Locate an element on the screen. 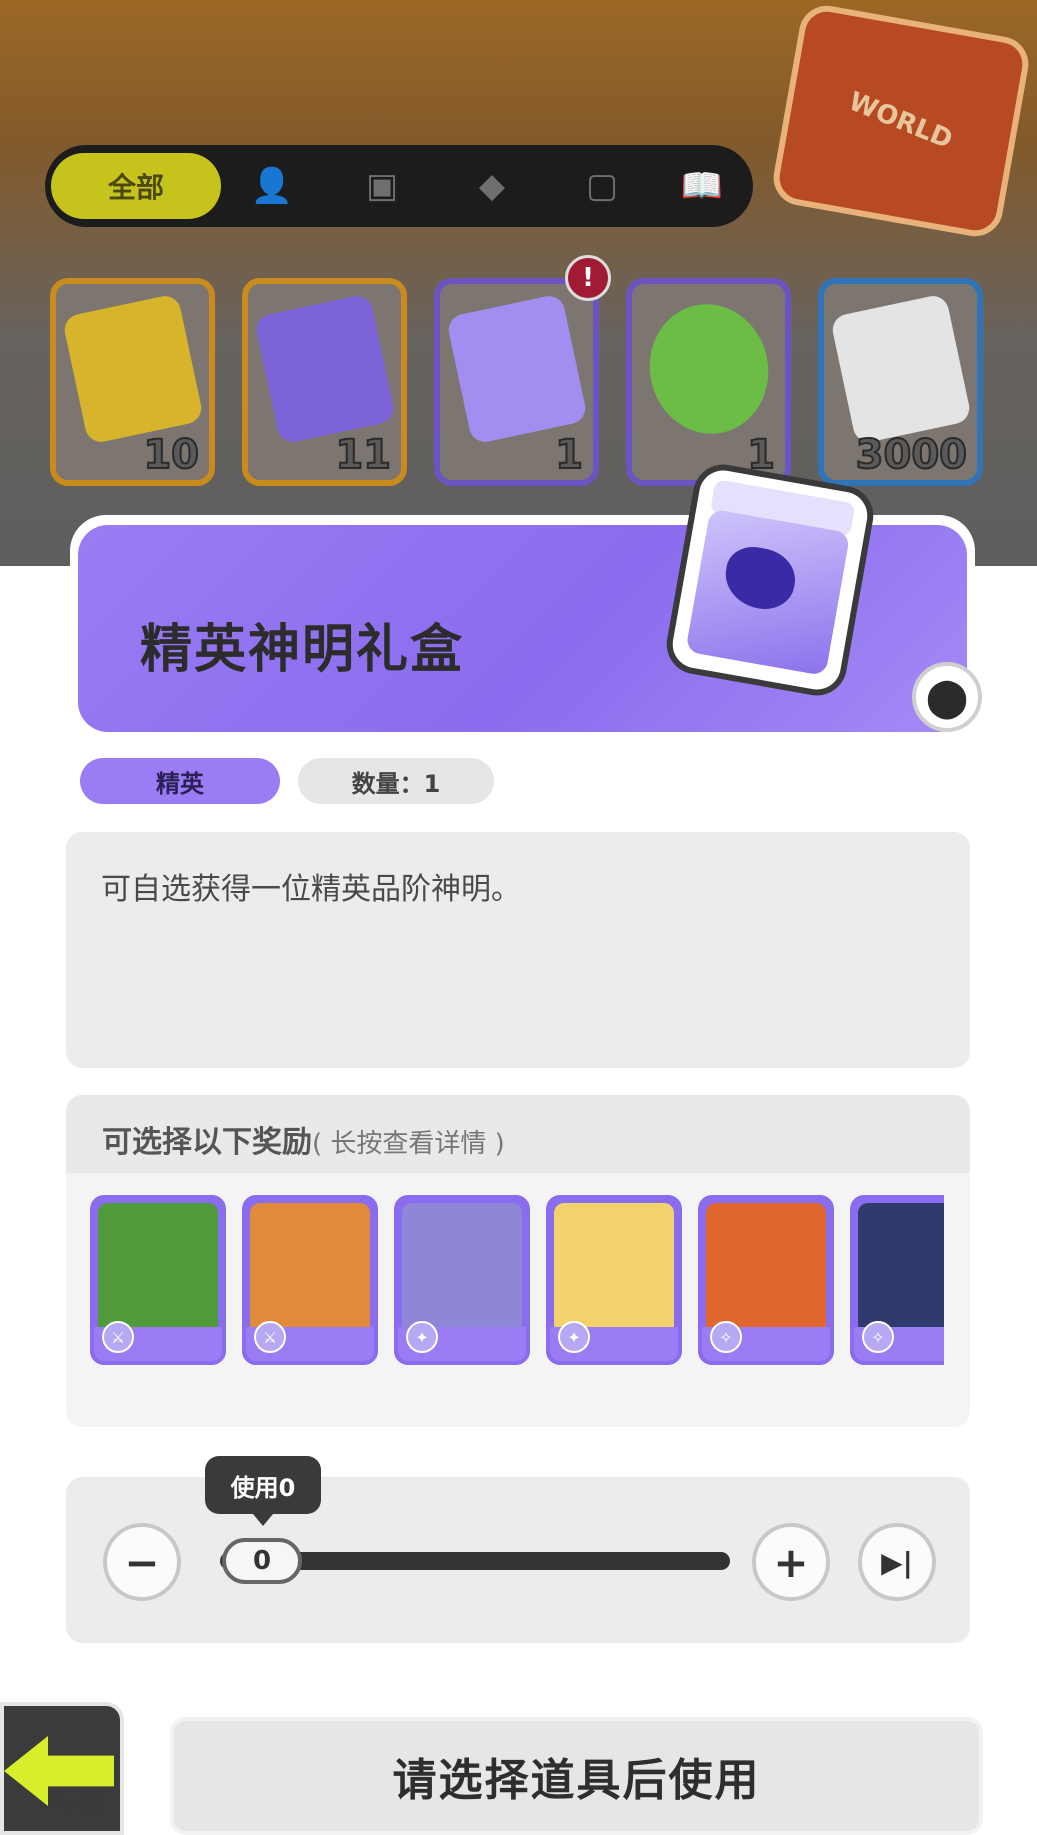 The height and width of the screenshot is (1835, 1037). tab-boxes: ▣ is located at coordinates (382, 186).